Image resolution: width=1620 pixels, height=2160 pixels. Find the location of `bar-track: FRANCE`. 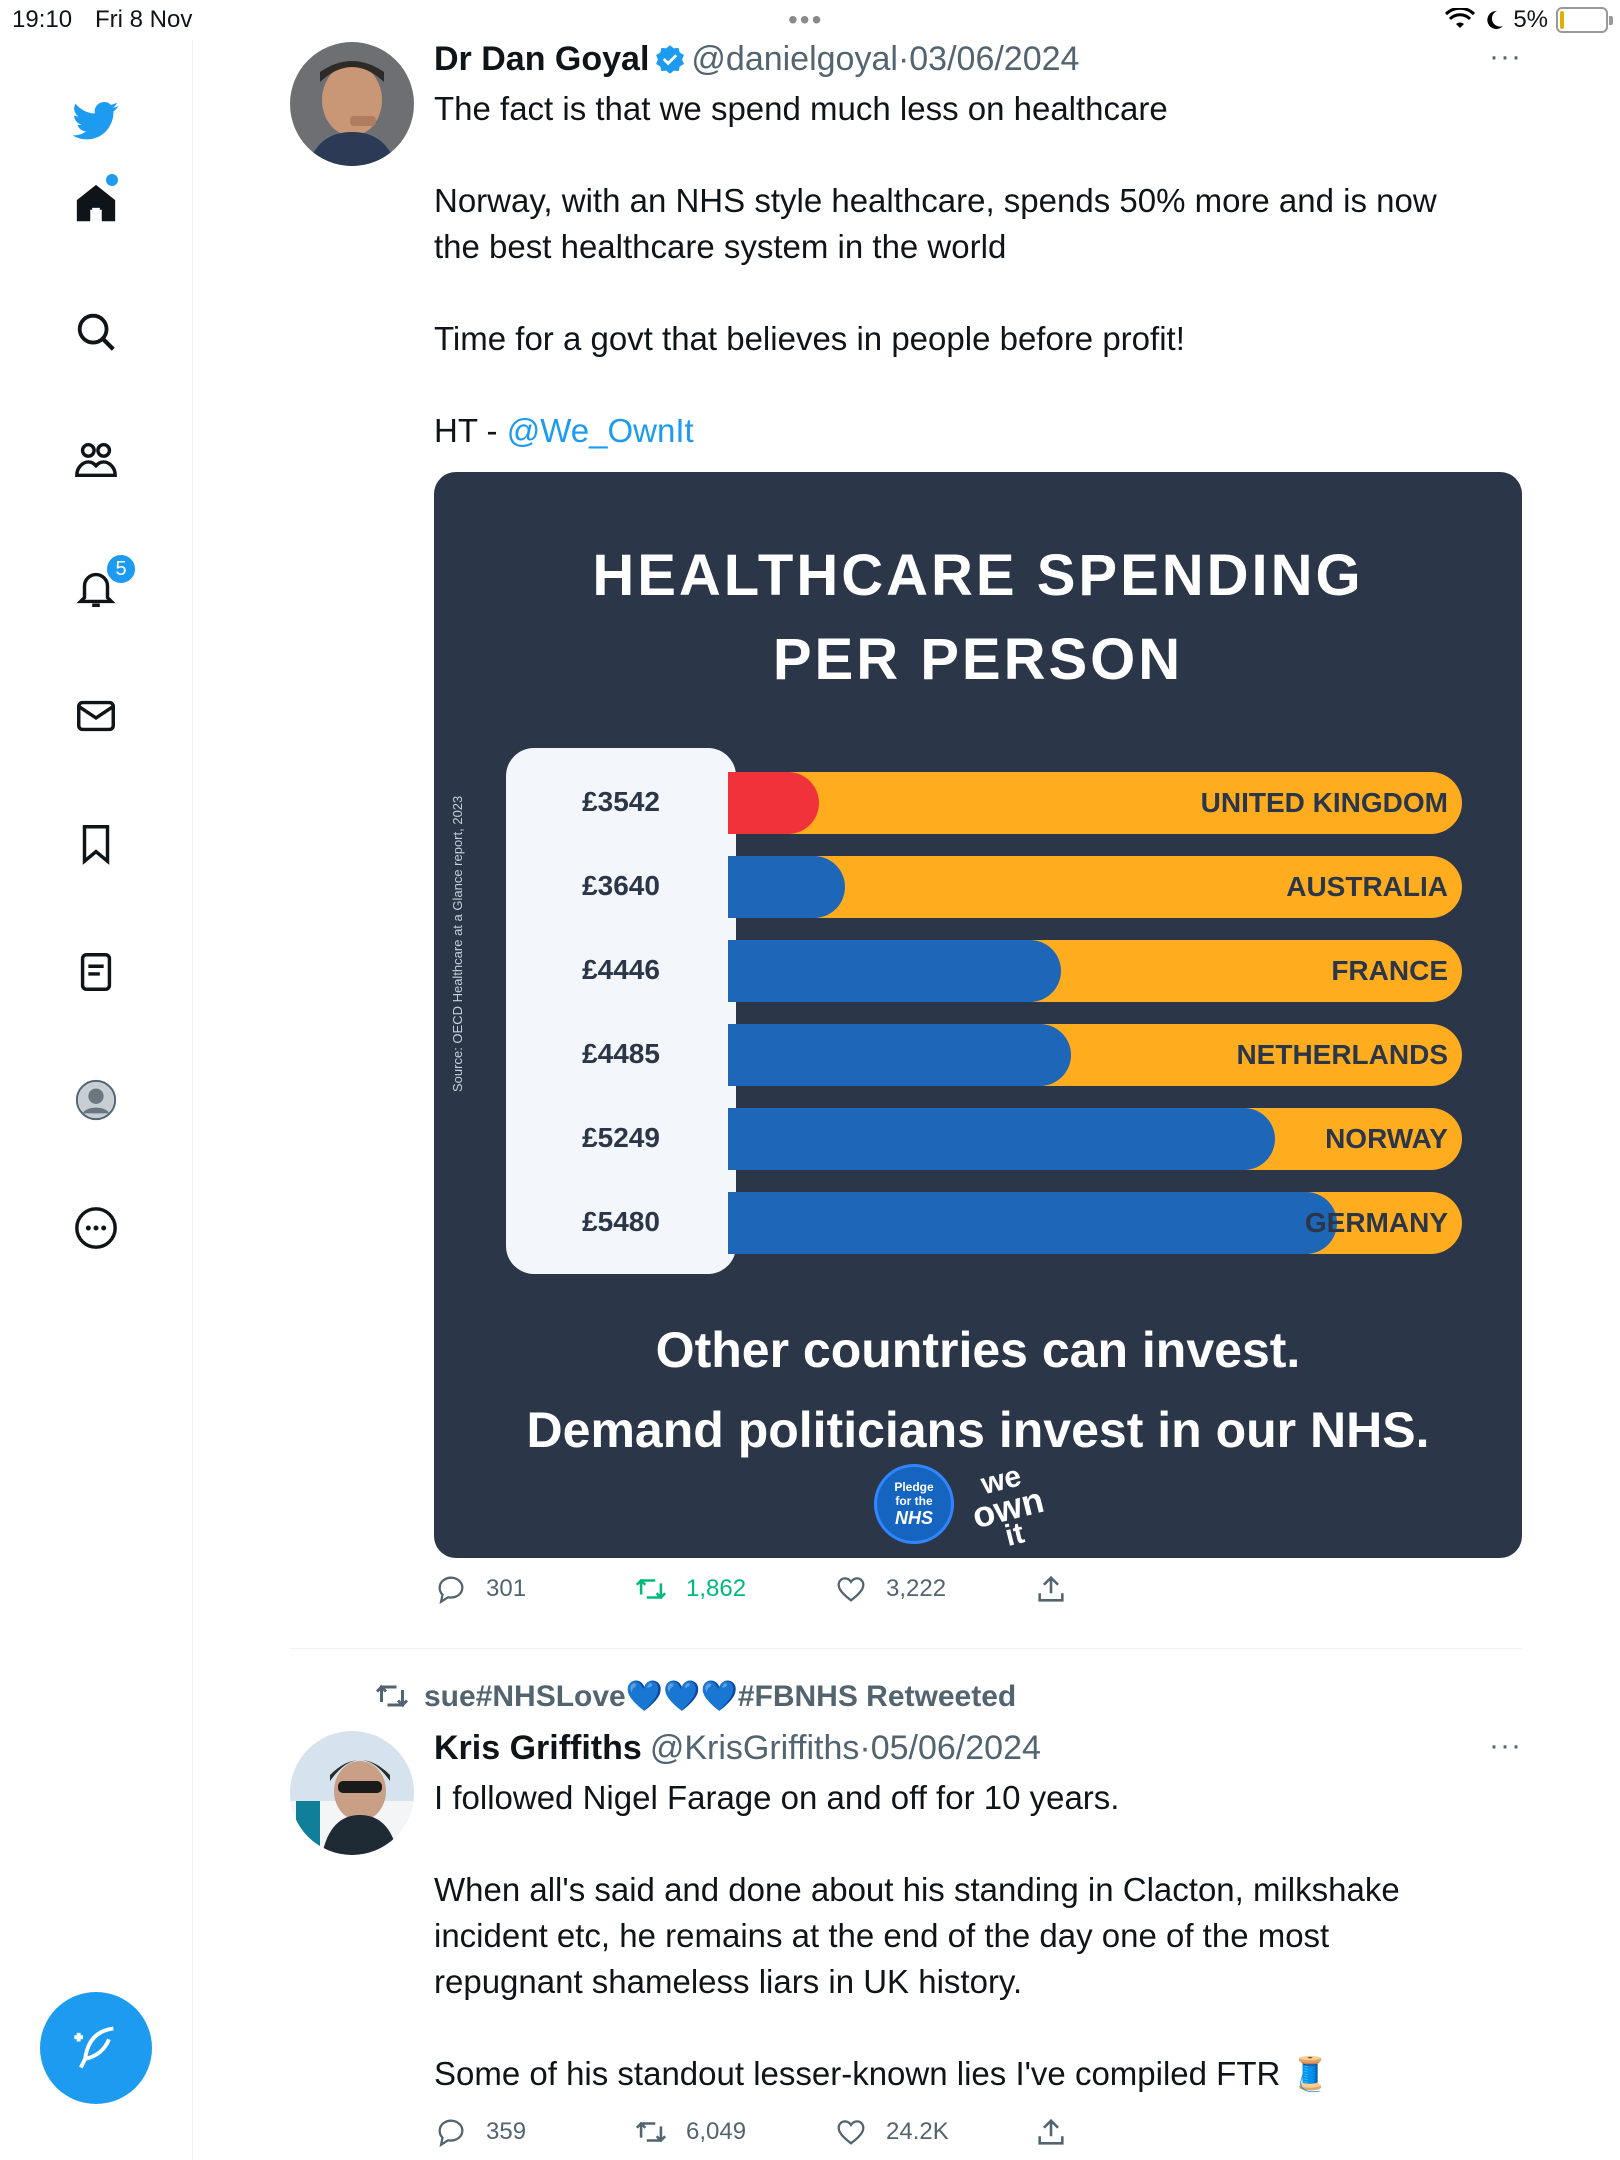

bar-track: FRANCE is located at coordinates (1095, 971).